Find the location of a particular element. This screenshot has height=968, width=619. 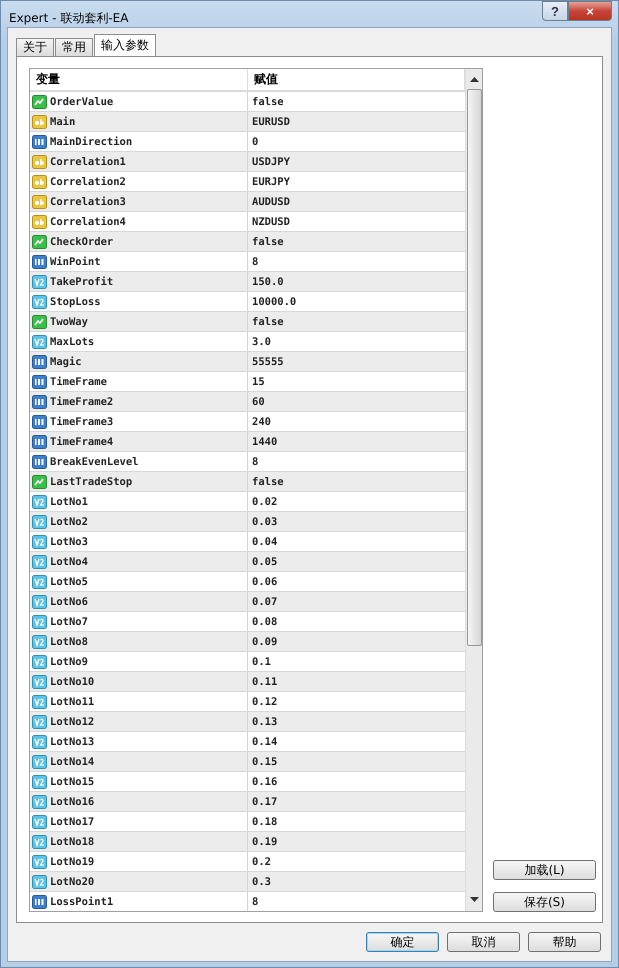

parameter-name: LotNo9 is located at coordinates (69, 662).